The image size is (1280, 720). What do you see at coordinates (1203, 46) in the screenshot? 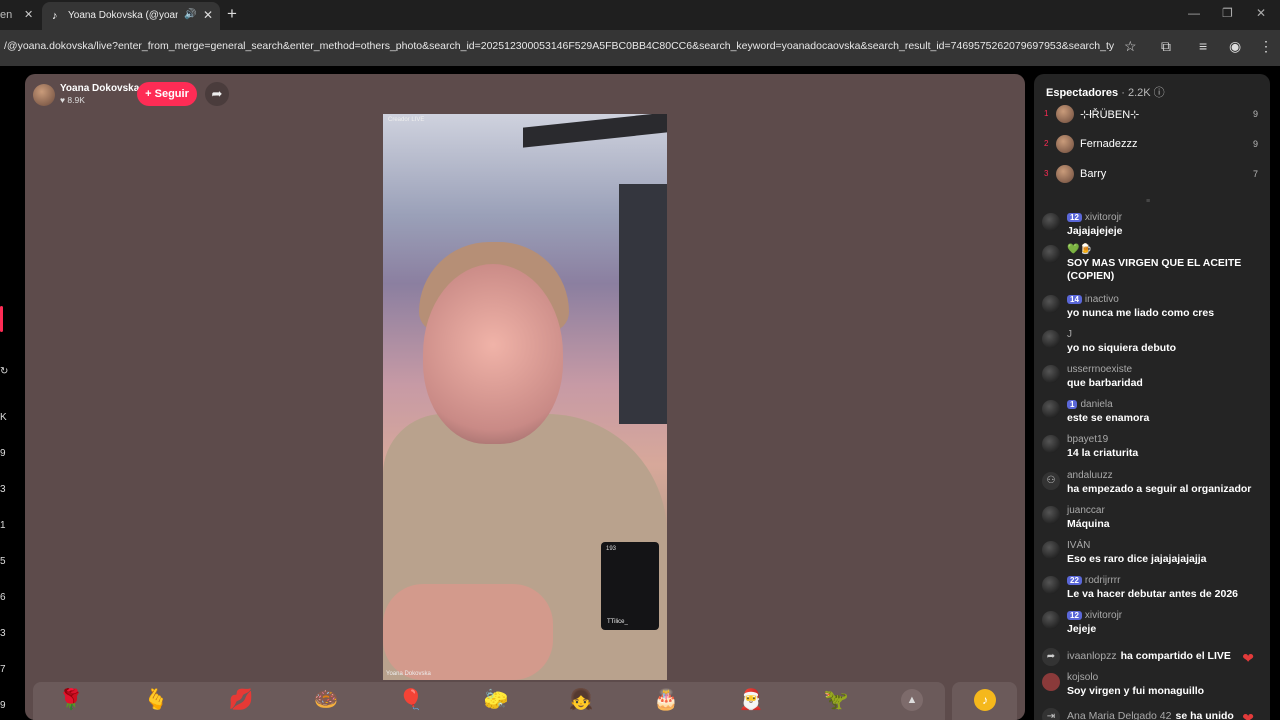
I see `media-control-icon: ≡` at bounding box center [1203, 46].